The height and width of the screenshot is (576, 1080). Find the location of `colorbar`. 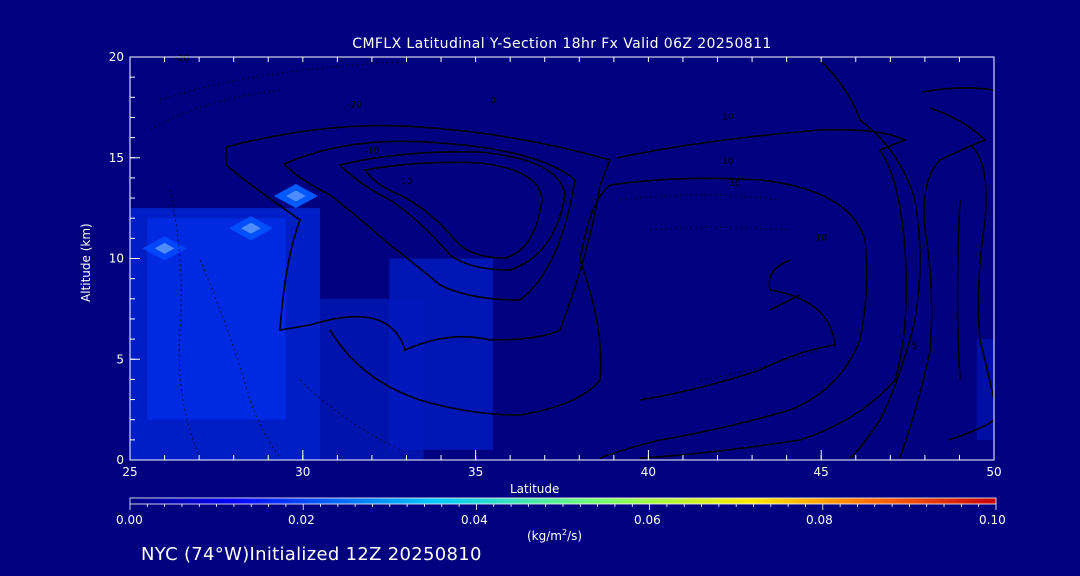

colorbar is located at coordinates (563, 501).